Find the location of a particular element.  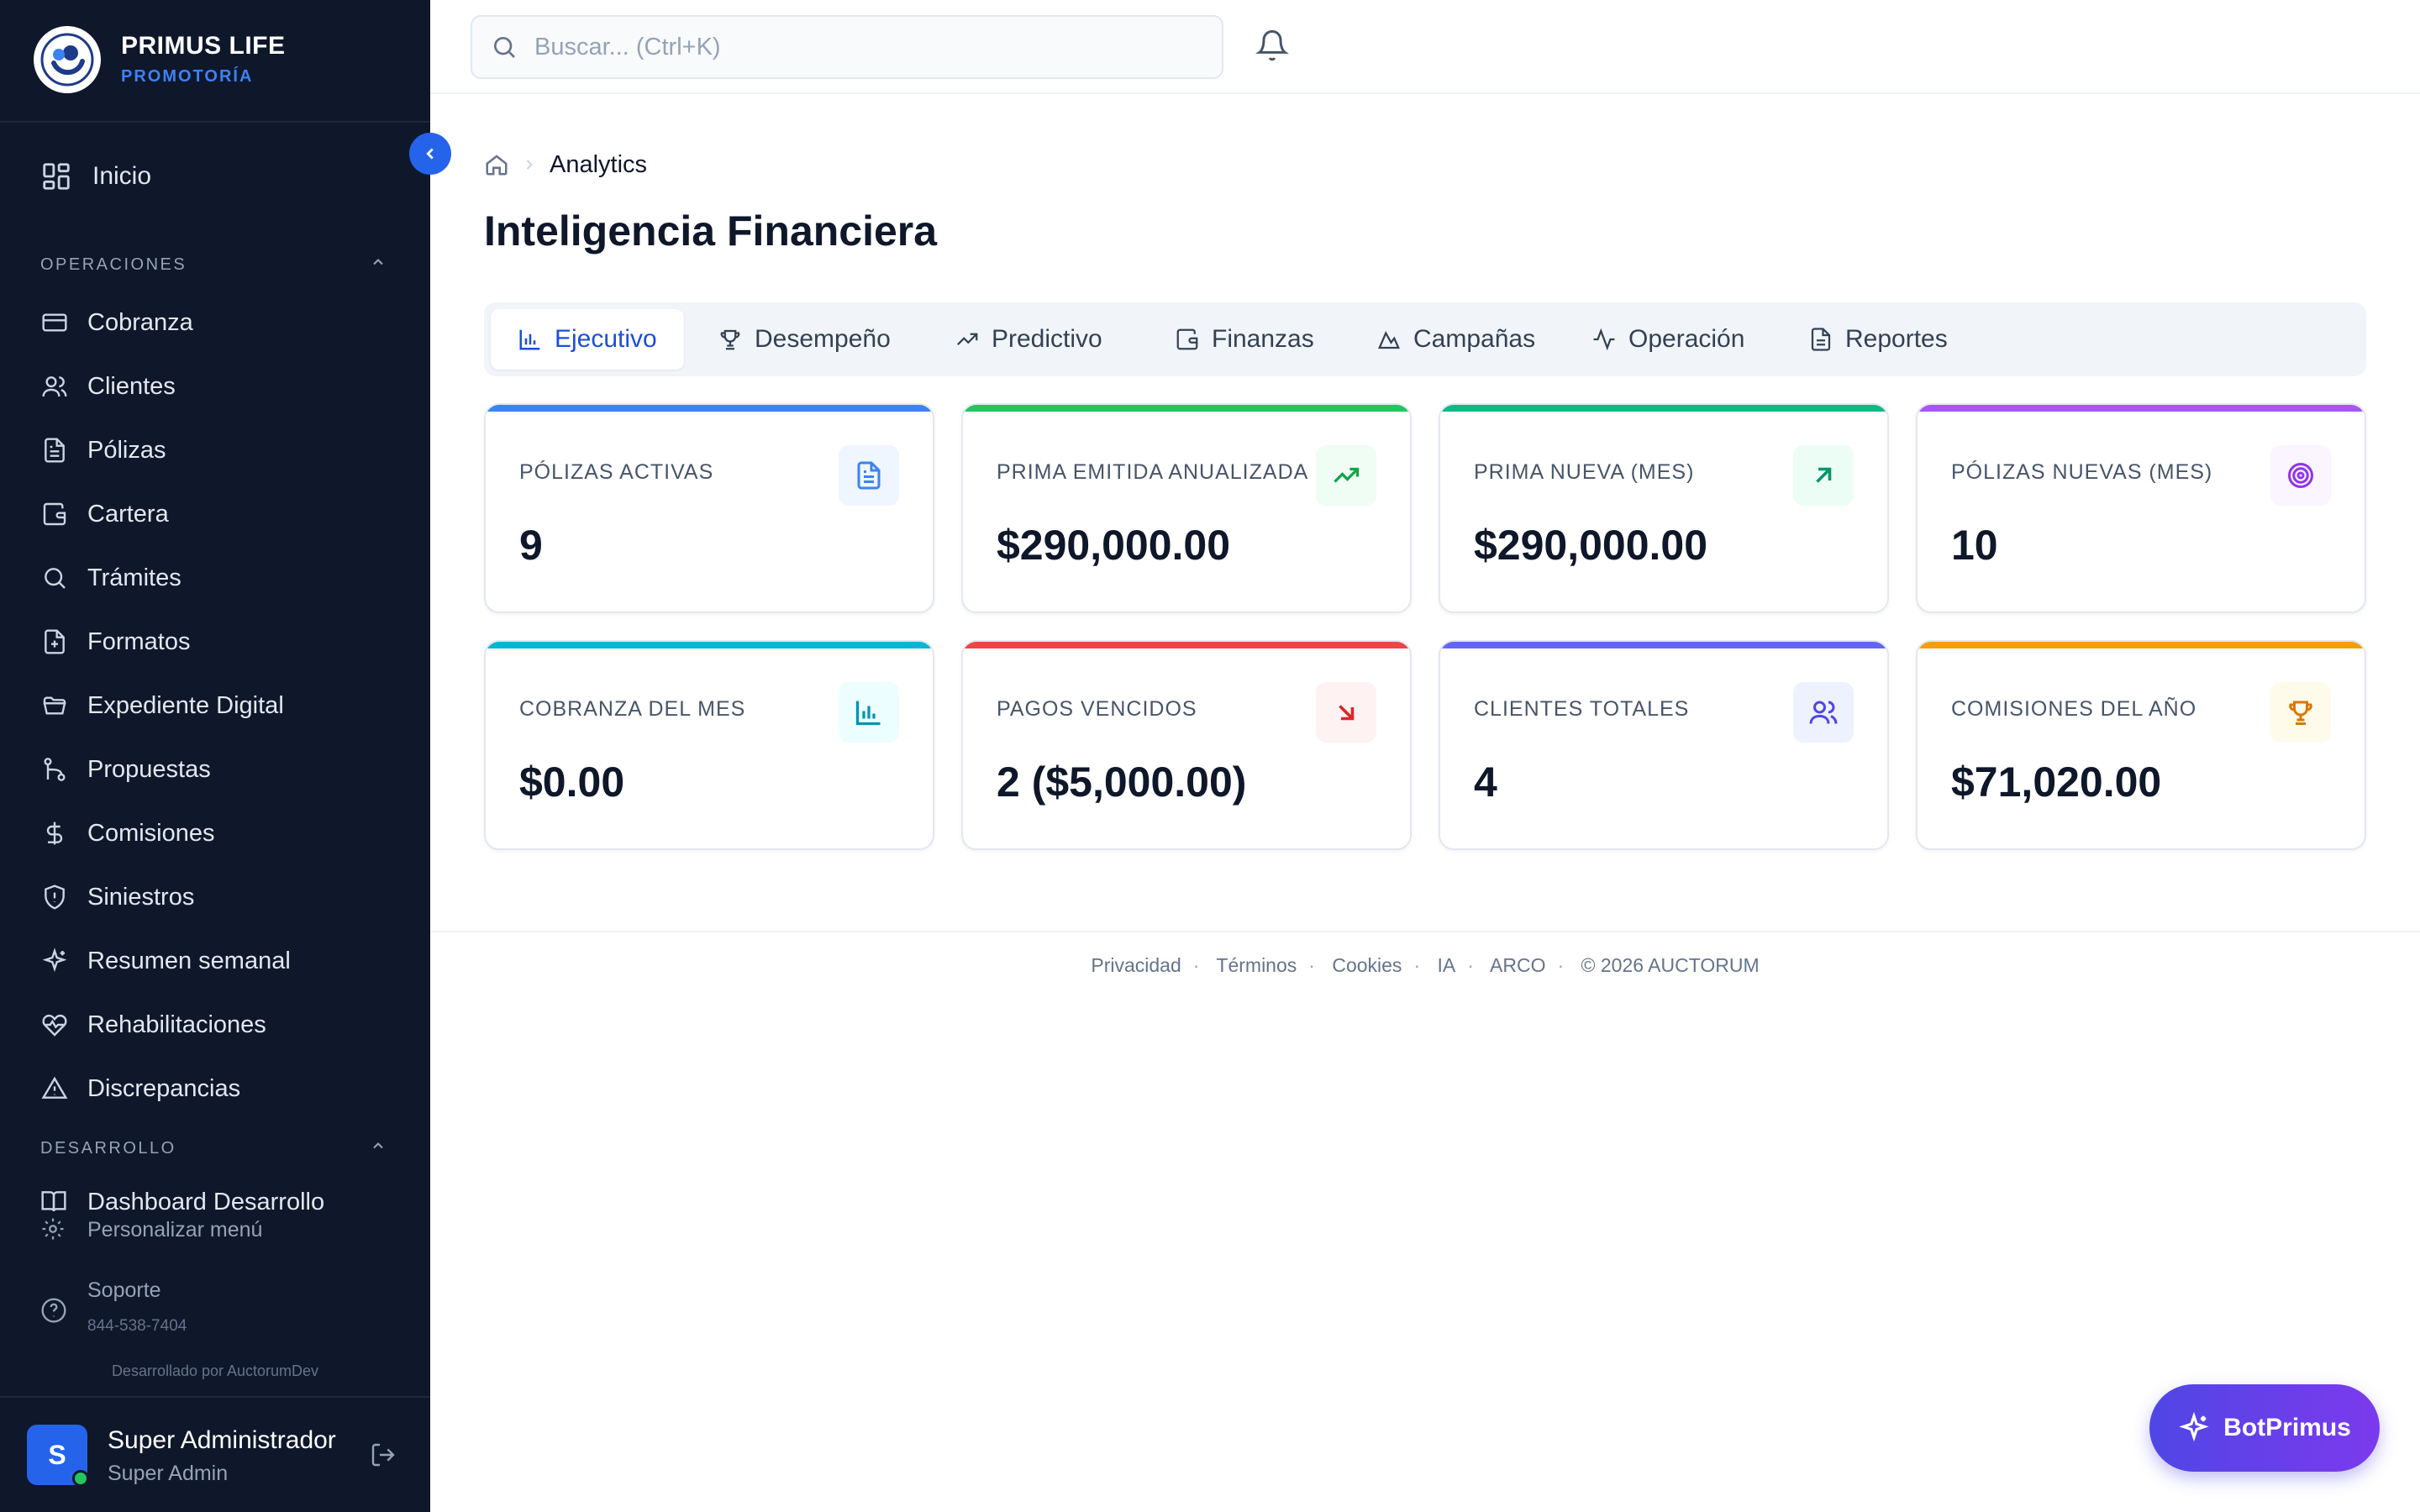

kpi-card-clientes-totales: CLIENTES TOTALES 4 is located at coordinates (1664, 745).